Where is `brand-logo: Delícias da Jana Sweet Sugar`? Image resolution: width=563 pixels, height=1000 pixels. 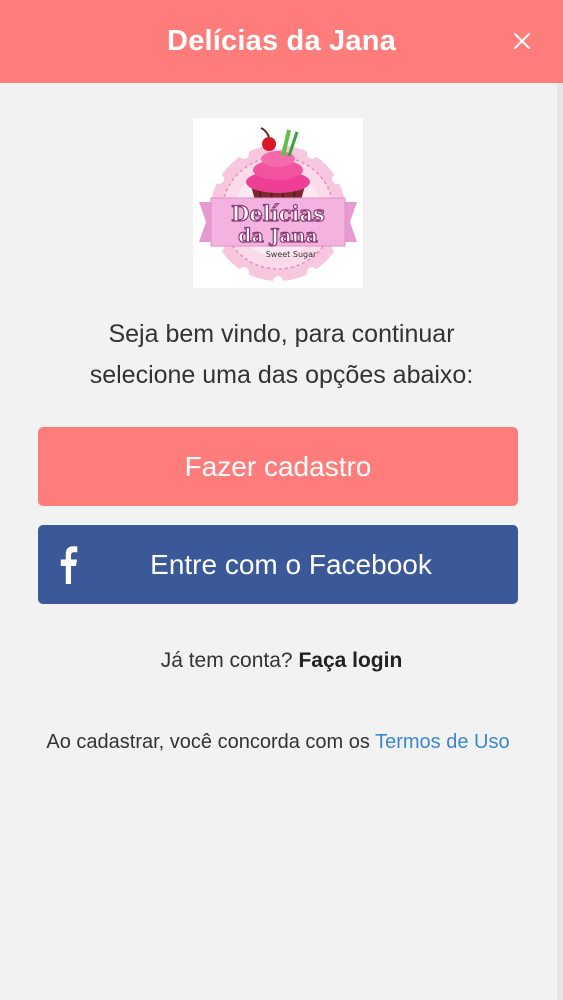
brand-logo: Delícias da Jana Sweet Sugar is located at coordinates (278, 203).